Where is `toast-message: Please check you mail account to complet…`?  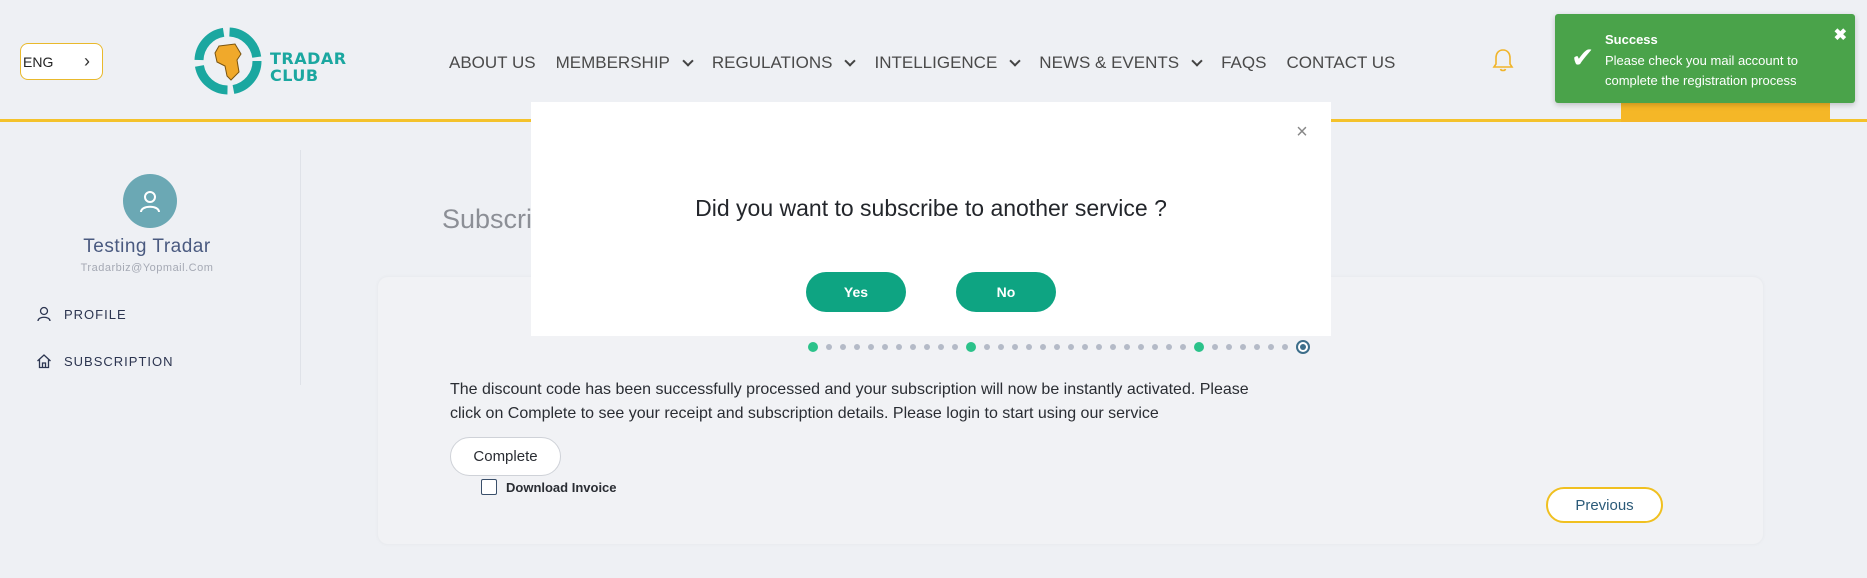 toast-message: Please check you mail account to complet… is located at coordinates (1701, 70).